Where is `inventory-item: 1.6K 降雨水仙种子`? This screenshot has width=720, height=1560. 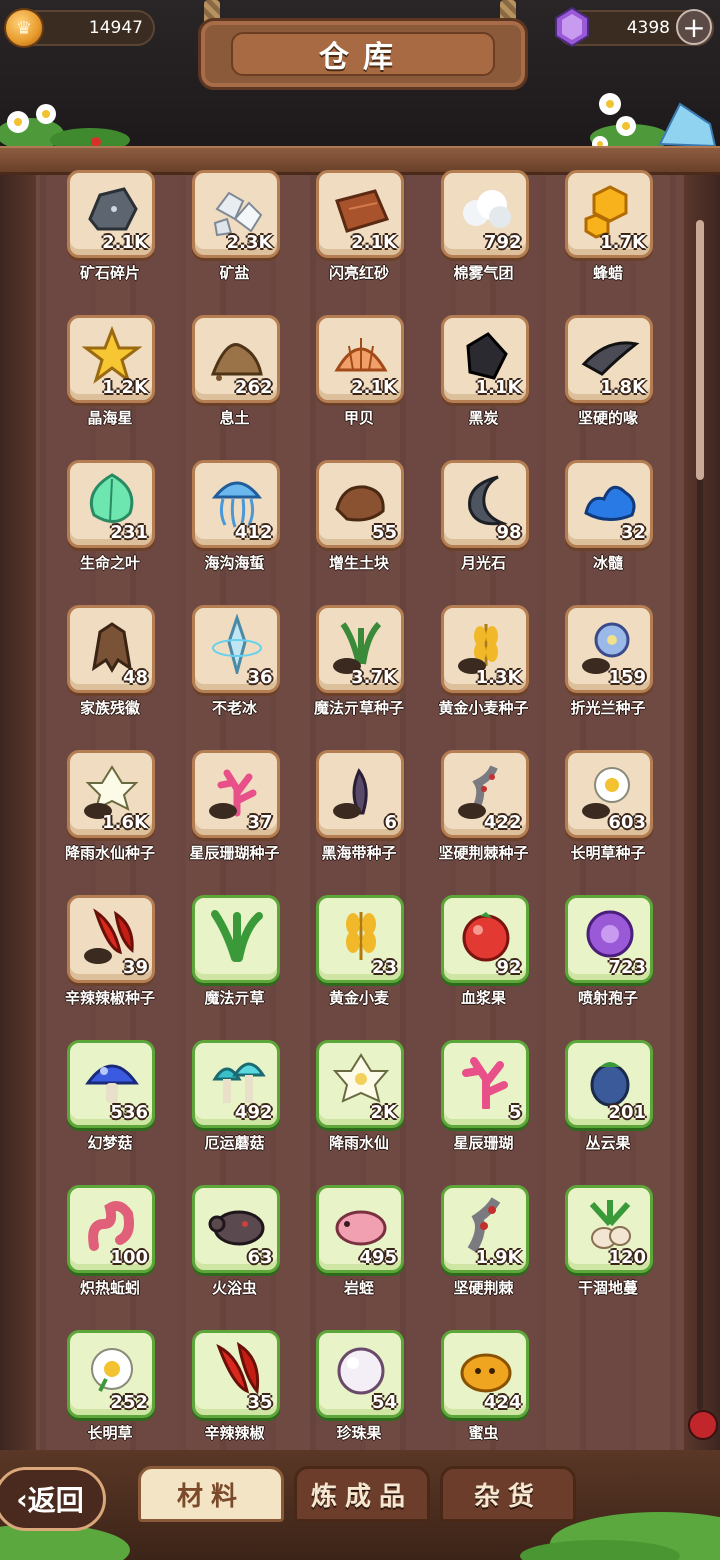
inventory-item: 1.6K 降雨水仙种子 is located at coordinates (110, 820).